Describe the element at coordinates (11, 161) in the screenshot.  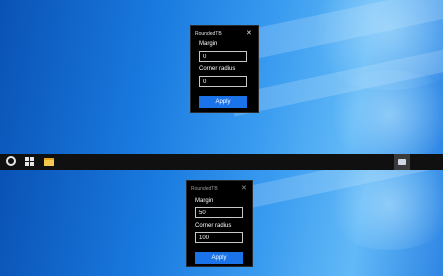
I see `search-icon` at that location.